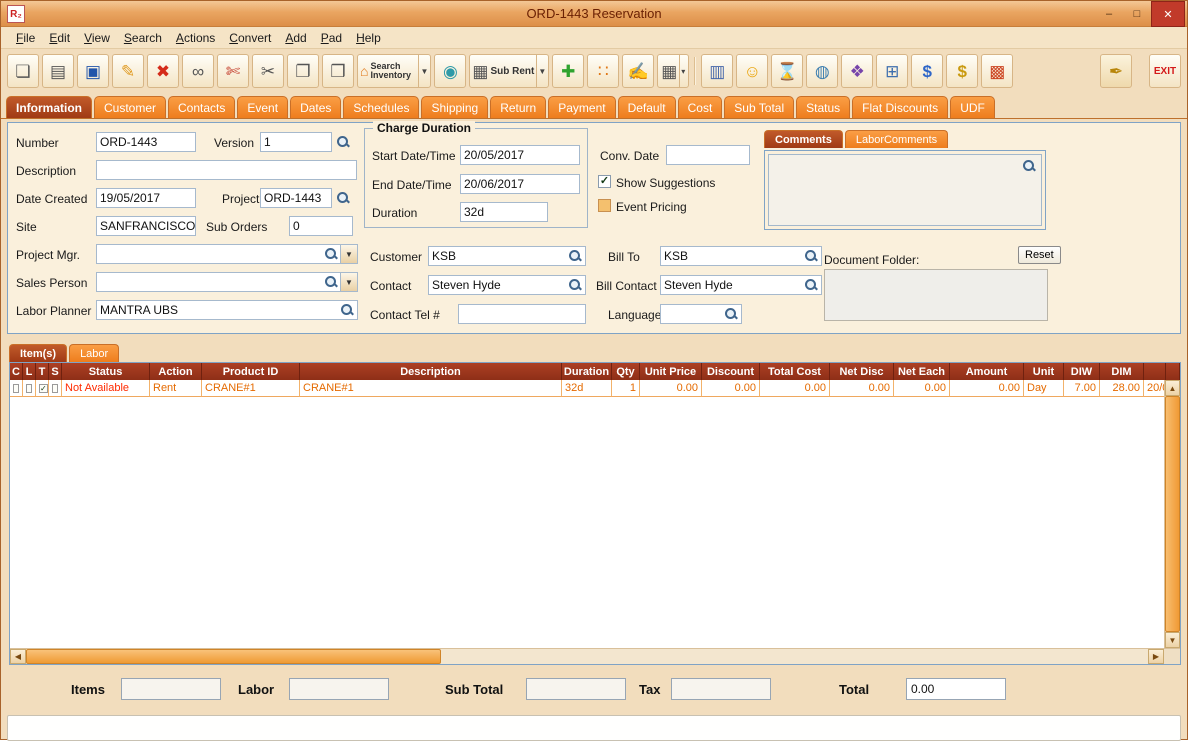  I want to click on tab-schedules: Schedules, so click(381, 107).